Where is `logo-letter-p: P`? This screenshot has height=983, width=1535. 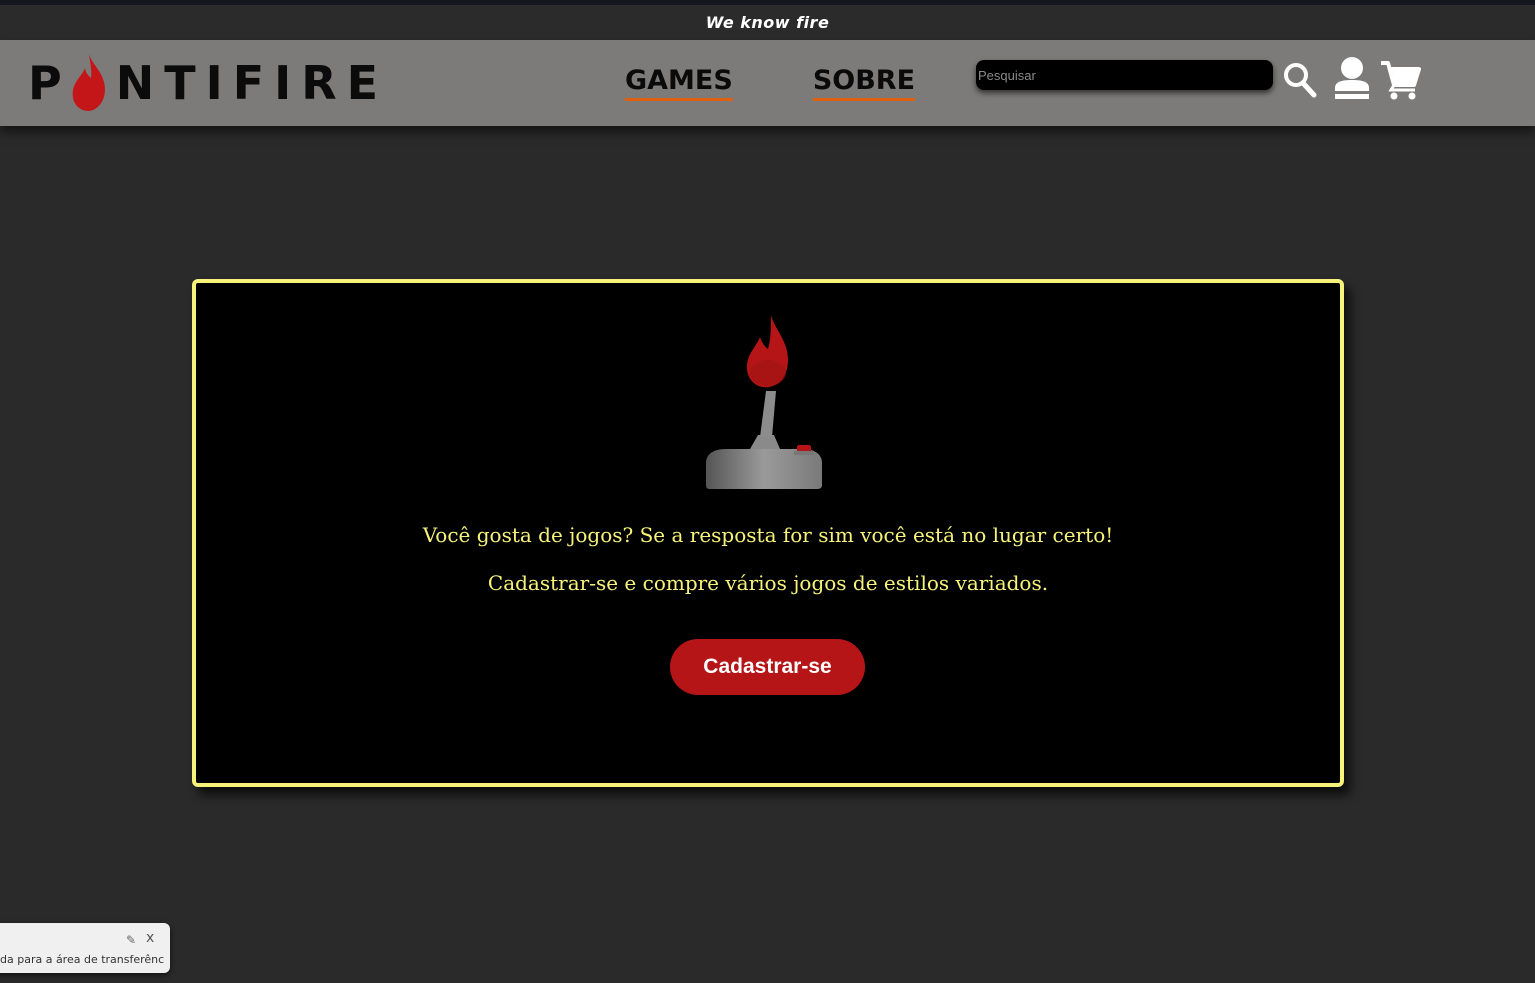
logo-letter-p: P is located at coordinates (50, 83).